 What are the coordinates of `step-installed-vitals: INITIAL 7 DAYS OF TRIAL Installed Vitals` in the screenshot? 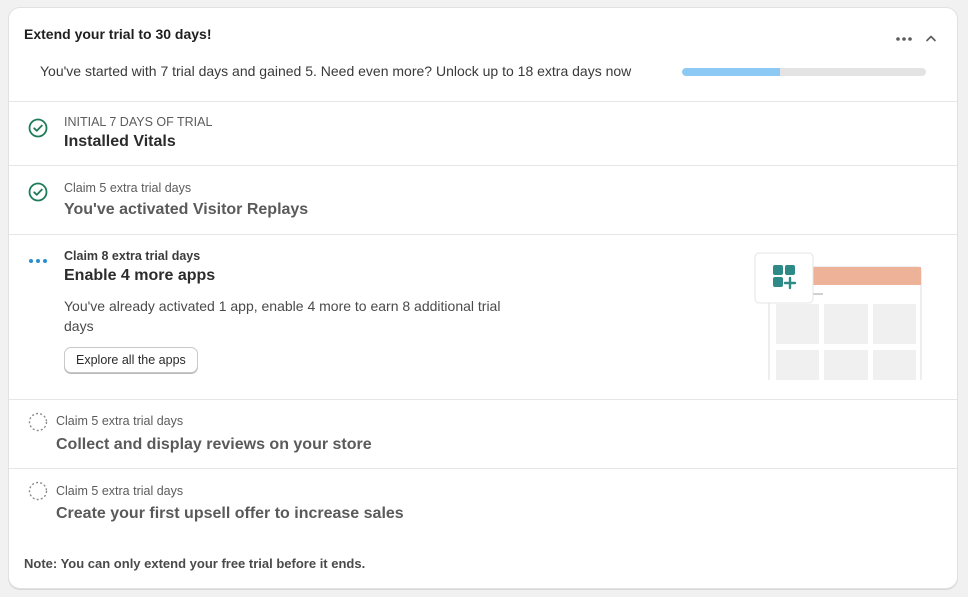 It's located at (483, 133).